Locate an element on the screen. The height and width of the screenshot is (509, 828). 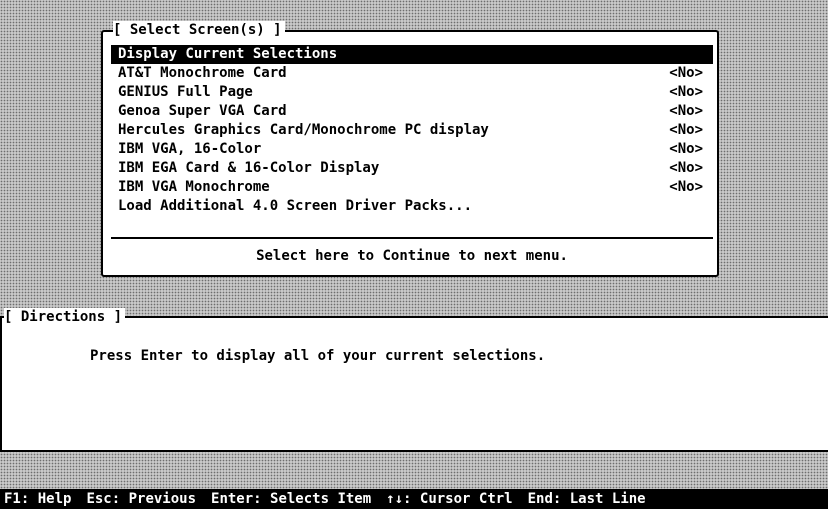
help-key-hint: F1: Help is located at coordinates (37, 499).